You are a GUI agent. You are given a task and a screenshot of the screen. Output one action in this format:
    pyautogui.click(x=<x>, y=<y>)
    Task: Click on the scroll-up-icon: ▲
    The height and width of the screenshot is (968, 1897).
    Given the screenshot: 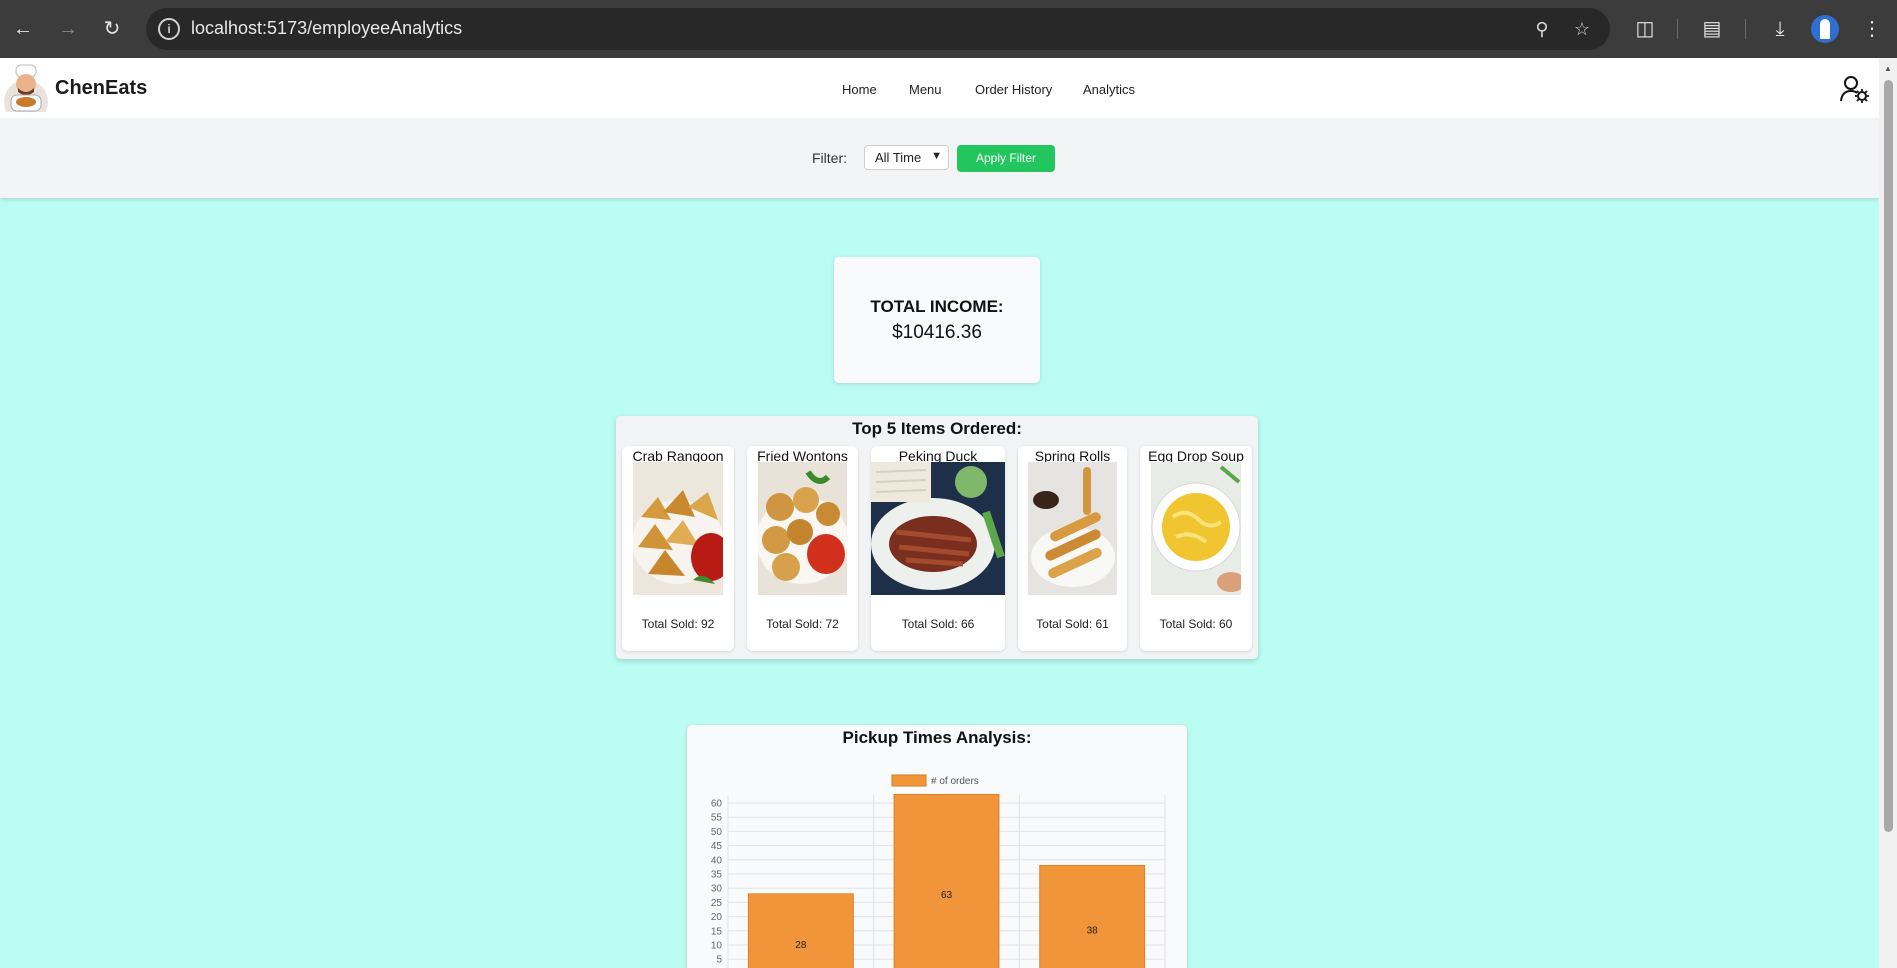 What is the action you would take?
    pyautogui.click(x=1888, y=68)
    